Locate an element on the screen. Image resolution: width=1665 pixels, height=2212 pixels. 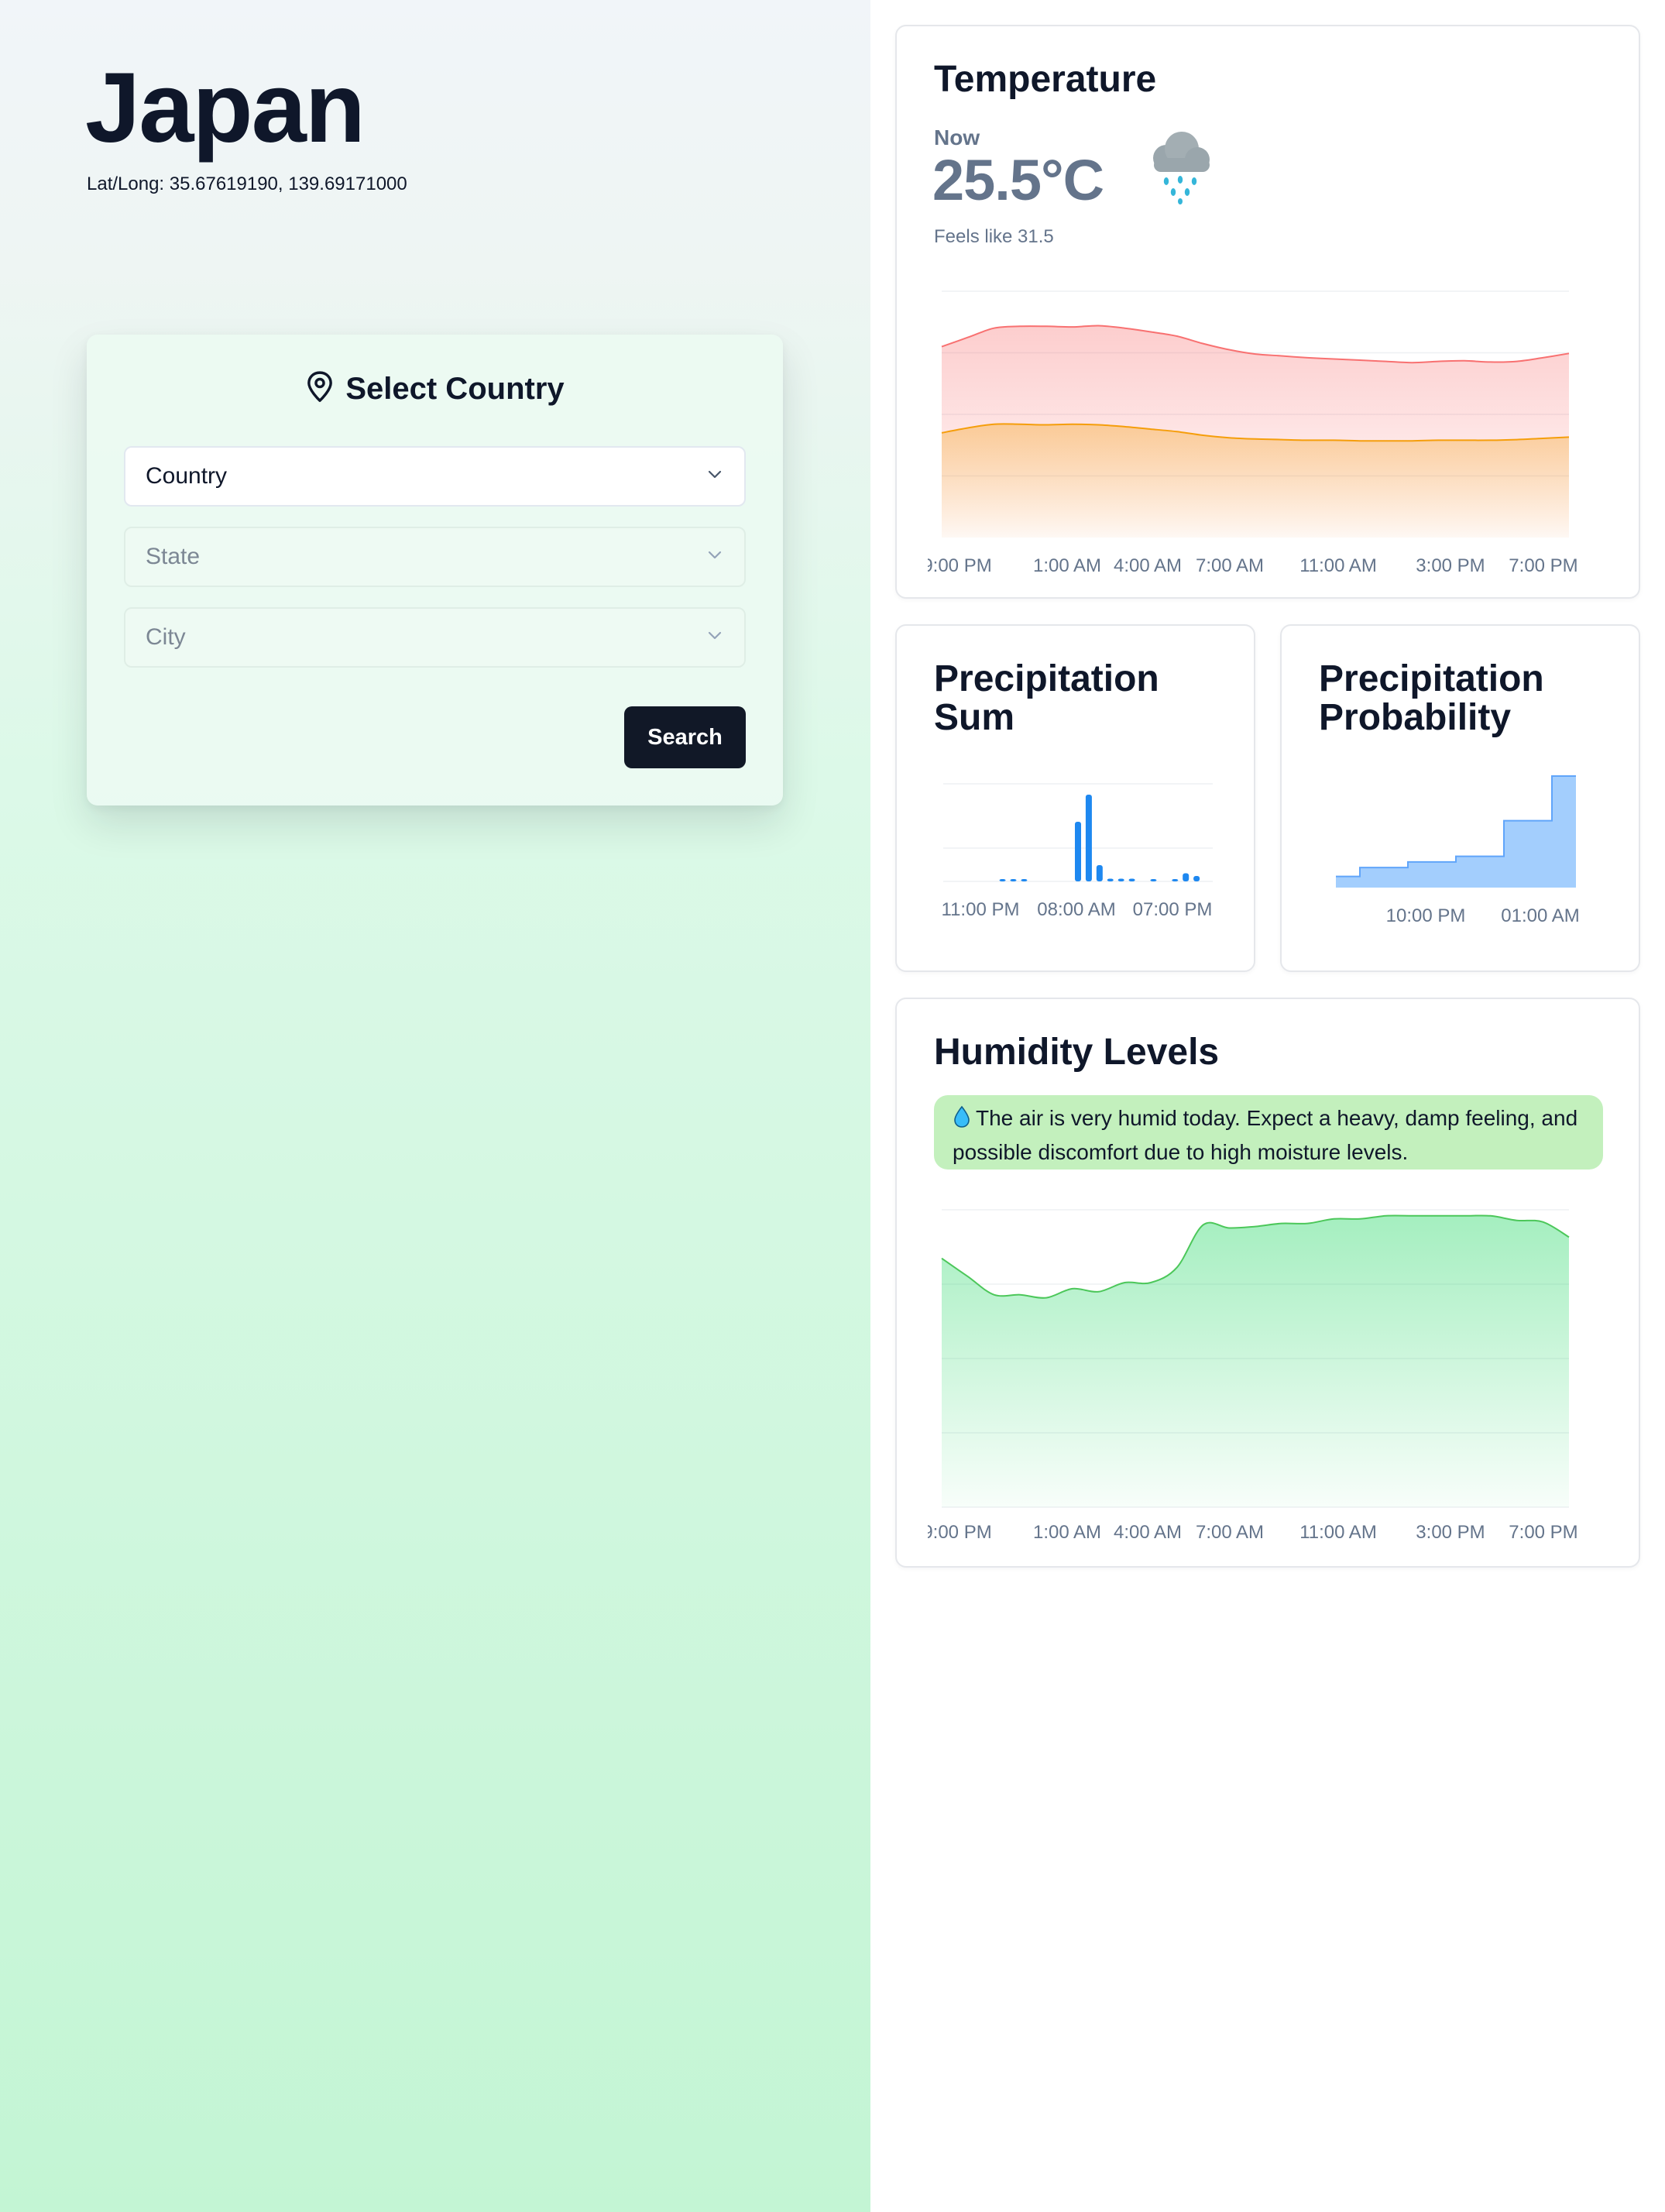
state-select: State is located at coordinates (435, 557).